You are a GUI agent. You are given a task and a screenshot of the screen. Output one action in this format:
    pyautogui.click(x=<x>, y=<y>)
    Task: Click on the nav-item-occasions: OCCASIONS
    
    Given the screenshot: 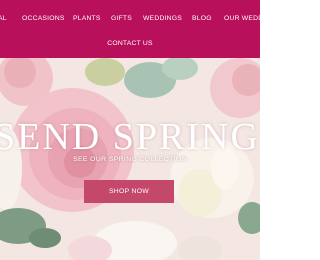 What is the action you would take?
    pyautogui.click(x=43, y=18)
    